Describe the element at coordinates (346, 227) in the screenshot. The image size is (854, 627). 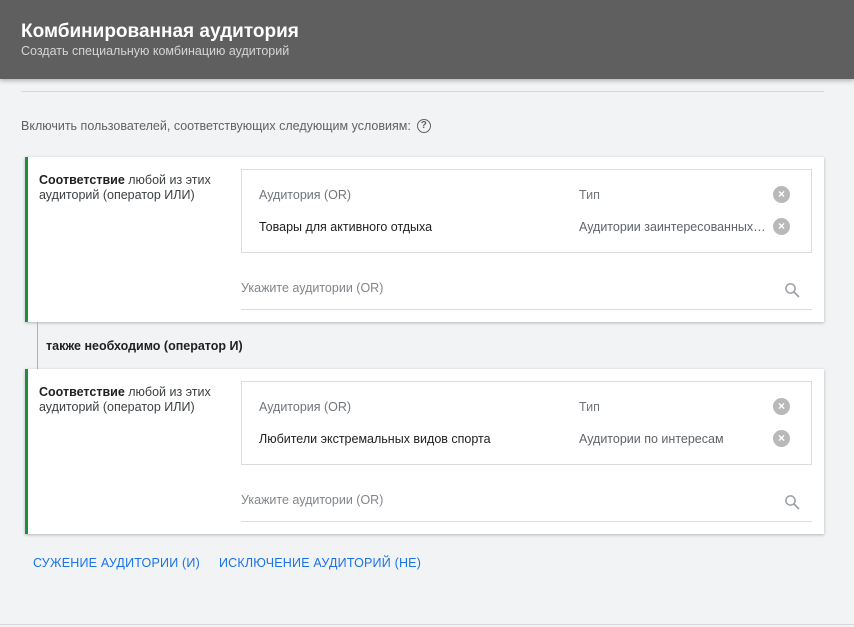
I see `audience-name: Товары для активного отдыха` at that location.